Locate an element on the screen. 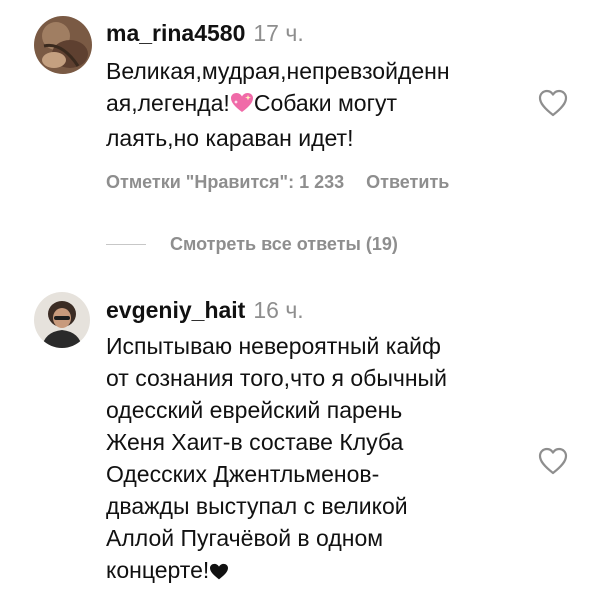  divider-line is located at coordinates (126, 244).